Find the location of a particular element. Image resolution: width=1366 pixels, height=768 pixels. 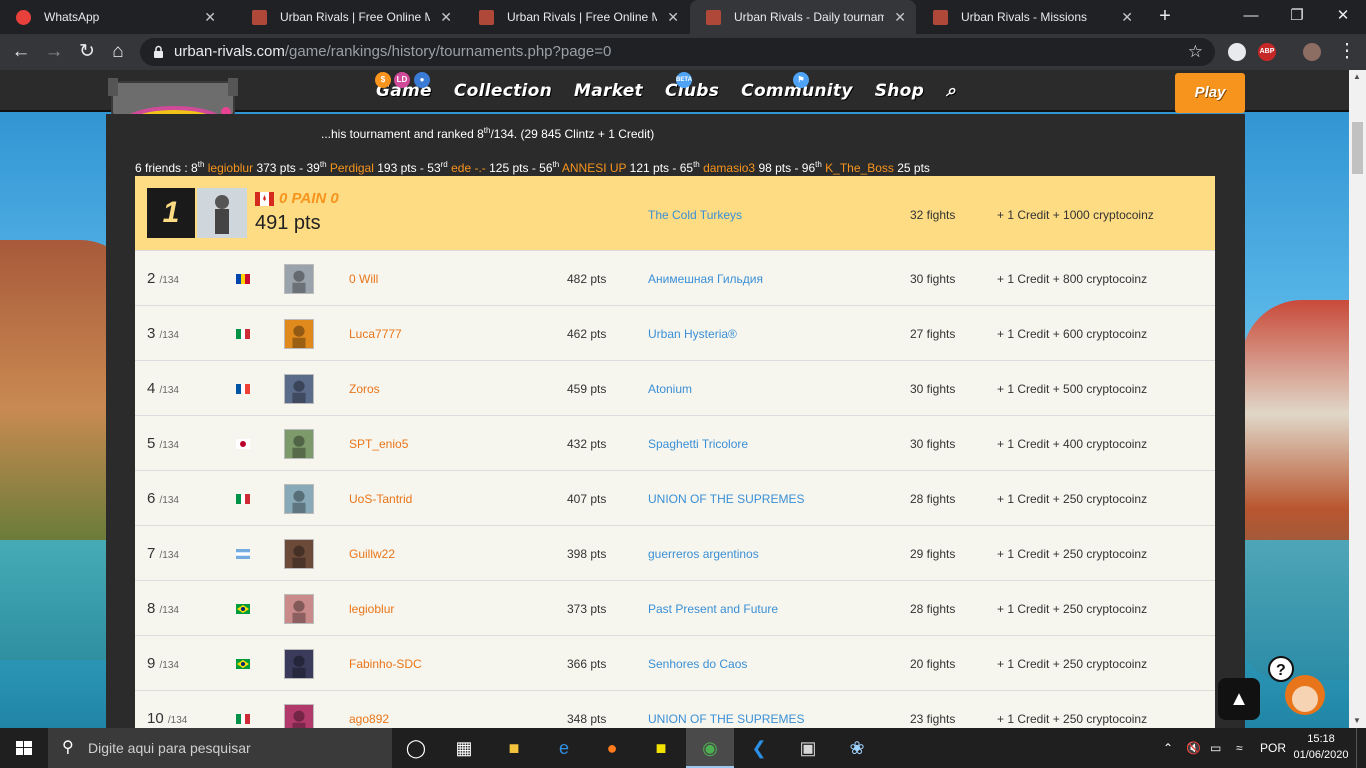

browser-tab: Urban Rivals - Missions ✕ is located at coordinates (1030, 17).